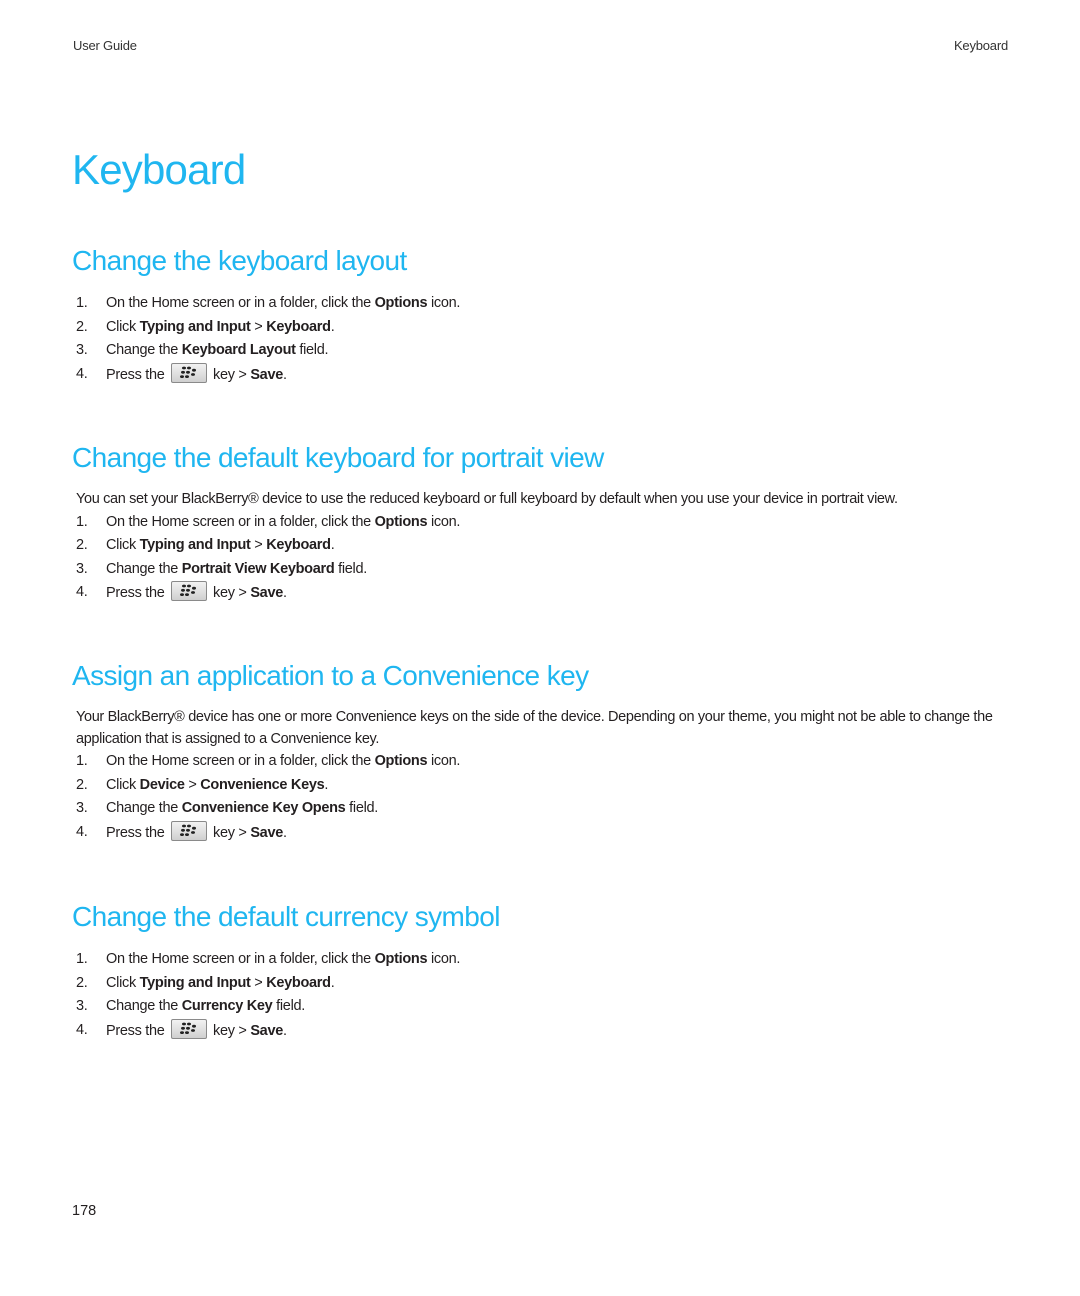 The image size is (1080, 1296). I want to click on step-item: 3. Change the Keyboard Layout field., so click(542, 351).